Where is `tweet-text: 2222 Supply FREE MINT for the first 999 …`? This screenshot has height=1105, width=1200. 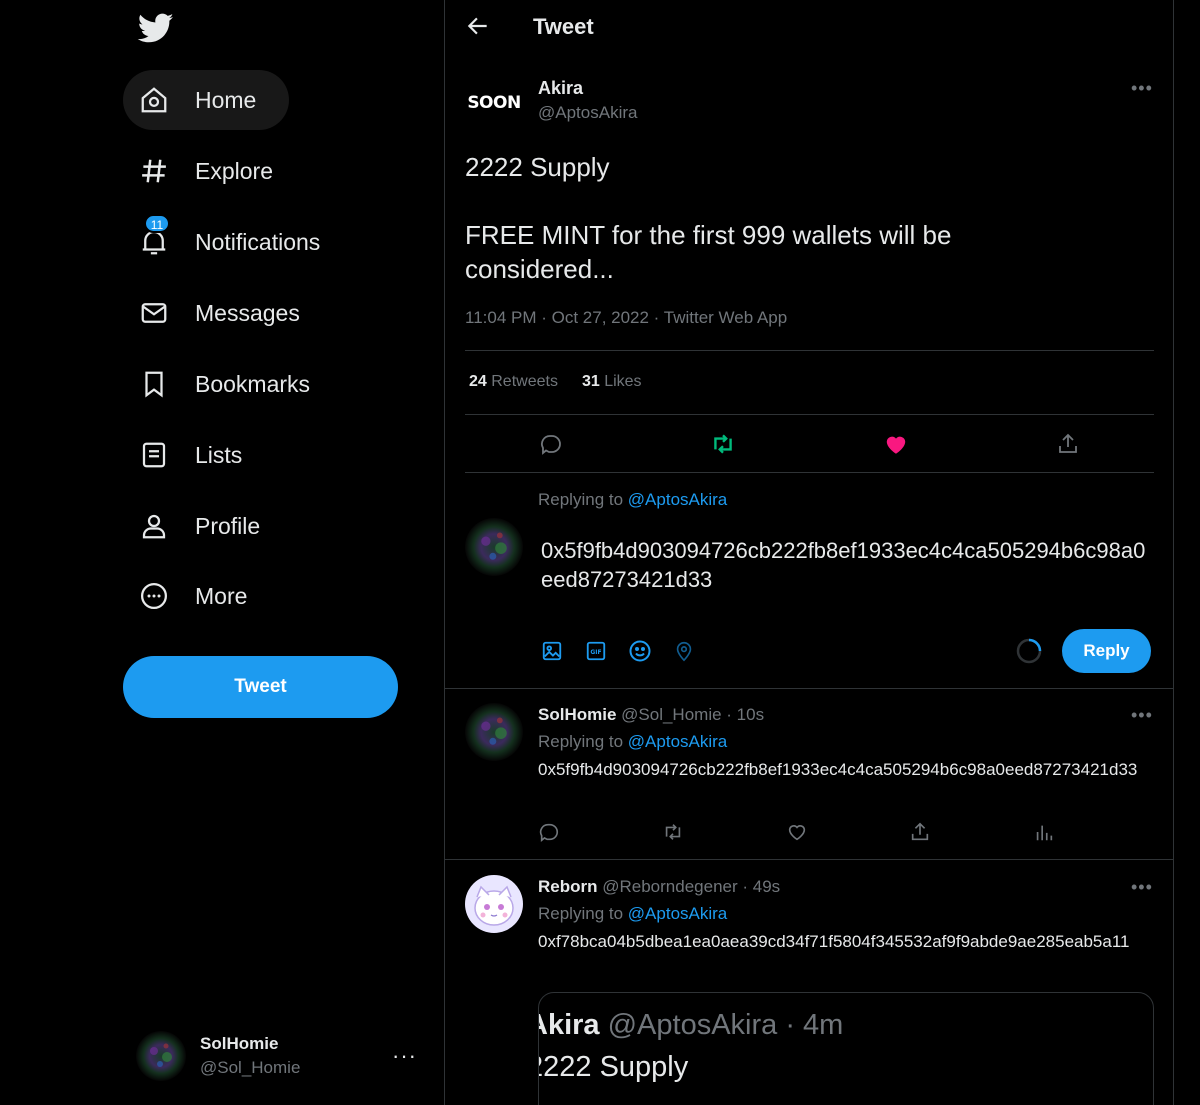
tweet-text: 2222 Supply FREE MINT for the first 999 … is located at coordinates (708, 218).